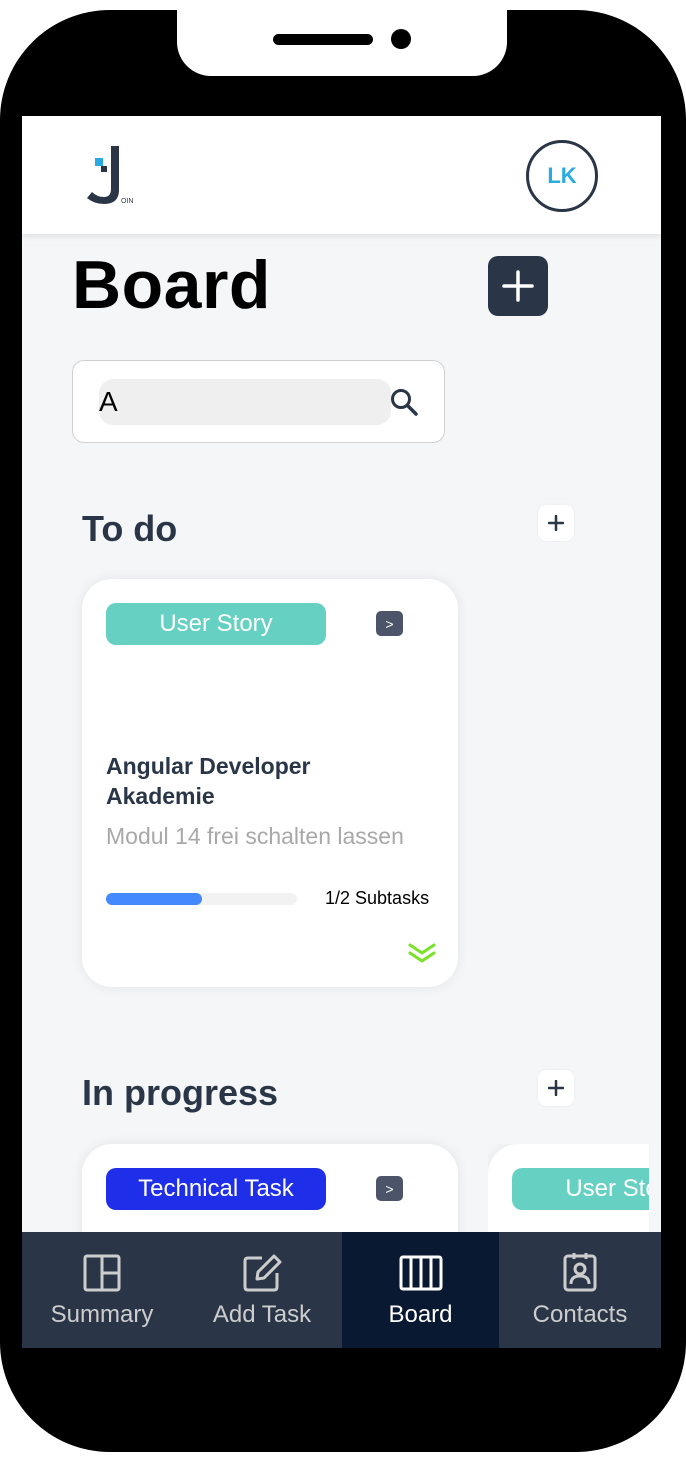 Image resolution: width=686 pixels, height=1464 pixels. I want to click on user-avatar: LK, so click(562, 176).